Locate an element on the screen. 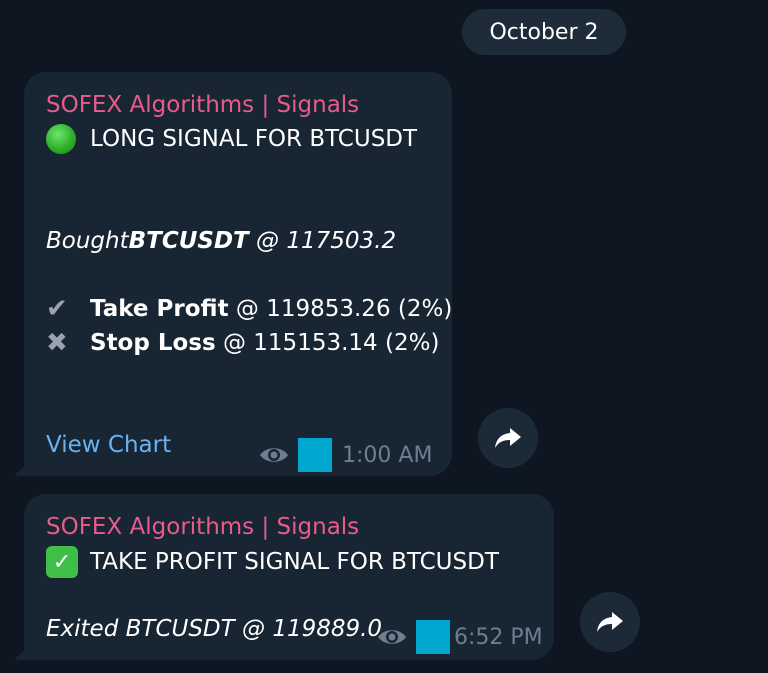 The height and width of the screenshot is (673, 768). take-profit-value: @ 119853.26 (2%) is located at coordinates (340, 309).